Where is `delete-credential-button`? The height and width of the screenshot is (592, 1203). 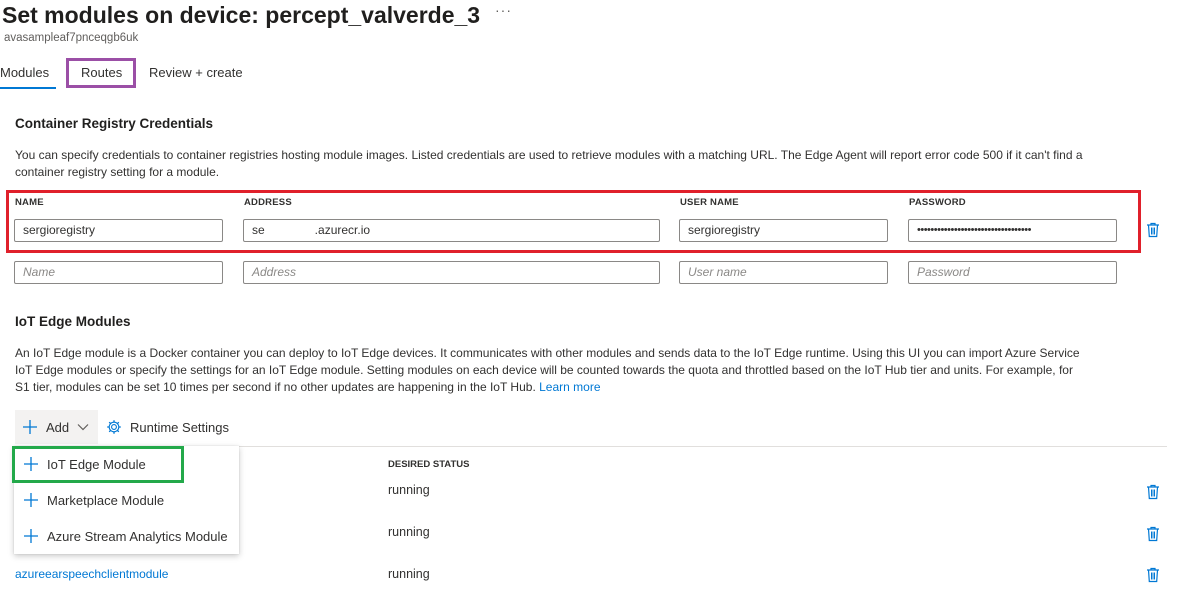 delete-credential-button is located at coordinates (1153, 232).